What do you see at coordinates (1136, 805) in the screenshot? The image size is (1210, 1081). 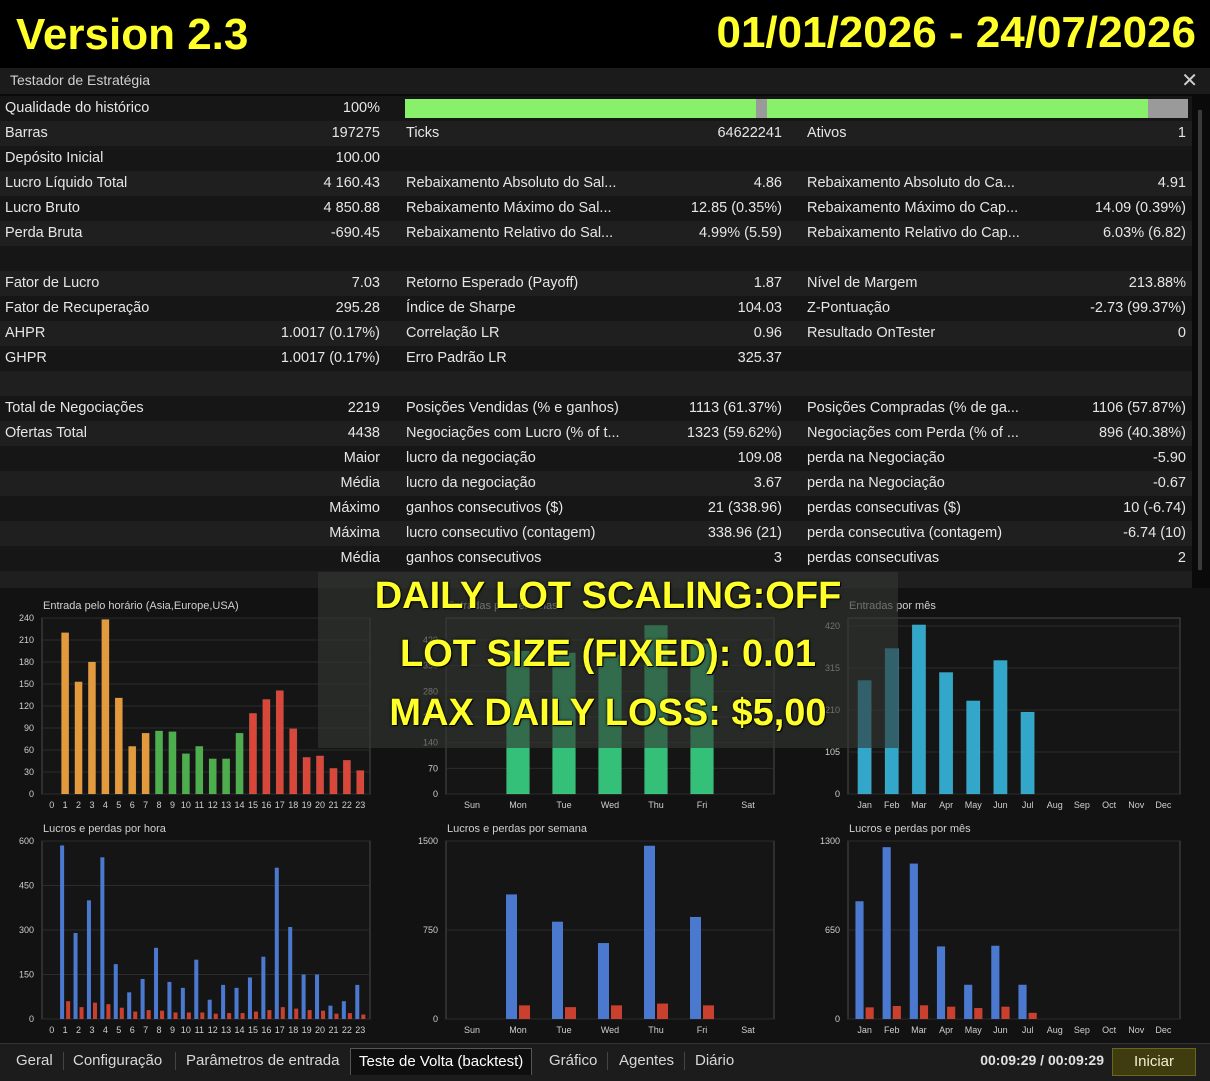 I see `x-tick-label: Nov` at bounding box center [1136, 805].